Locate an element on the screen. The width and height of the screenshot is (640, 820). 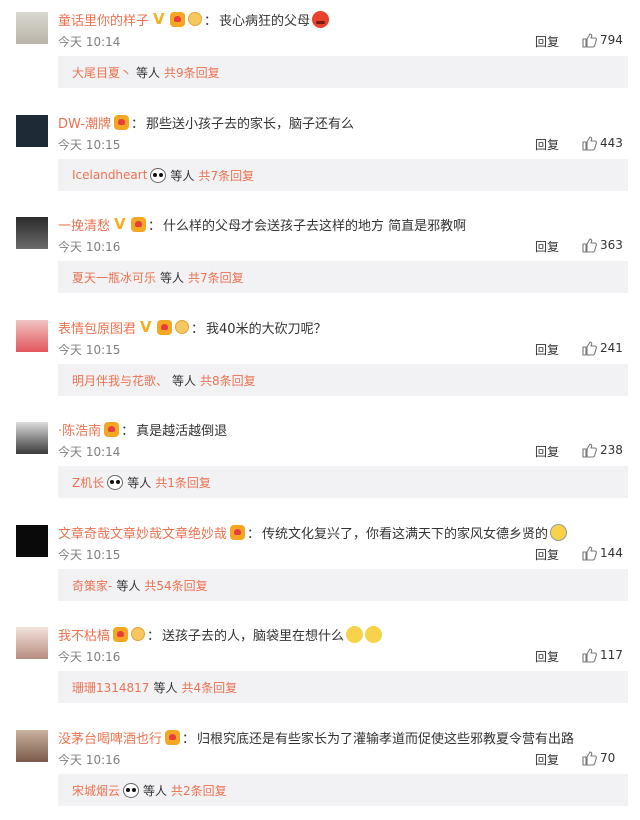
like-button: 443 is located at coordinates (602, 143).